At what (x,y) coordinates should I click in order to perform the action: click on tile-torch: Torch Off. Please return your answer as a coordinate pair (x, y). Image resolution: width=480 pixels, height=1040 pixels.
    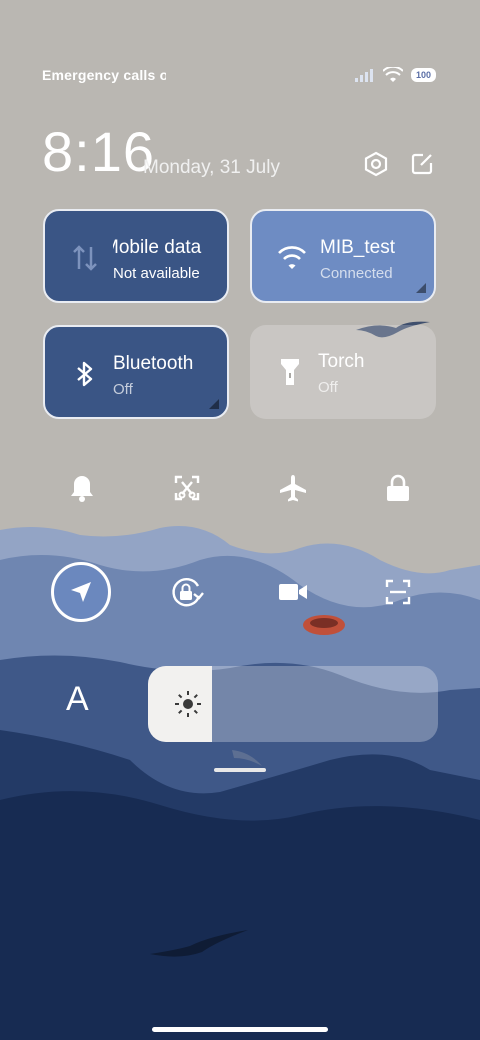
    Looking at the image, I should click on (343, 372).